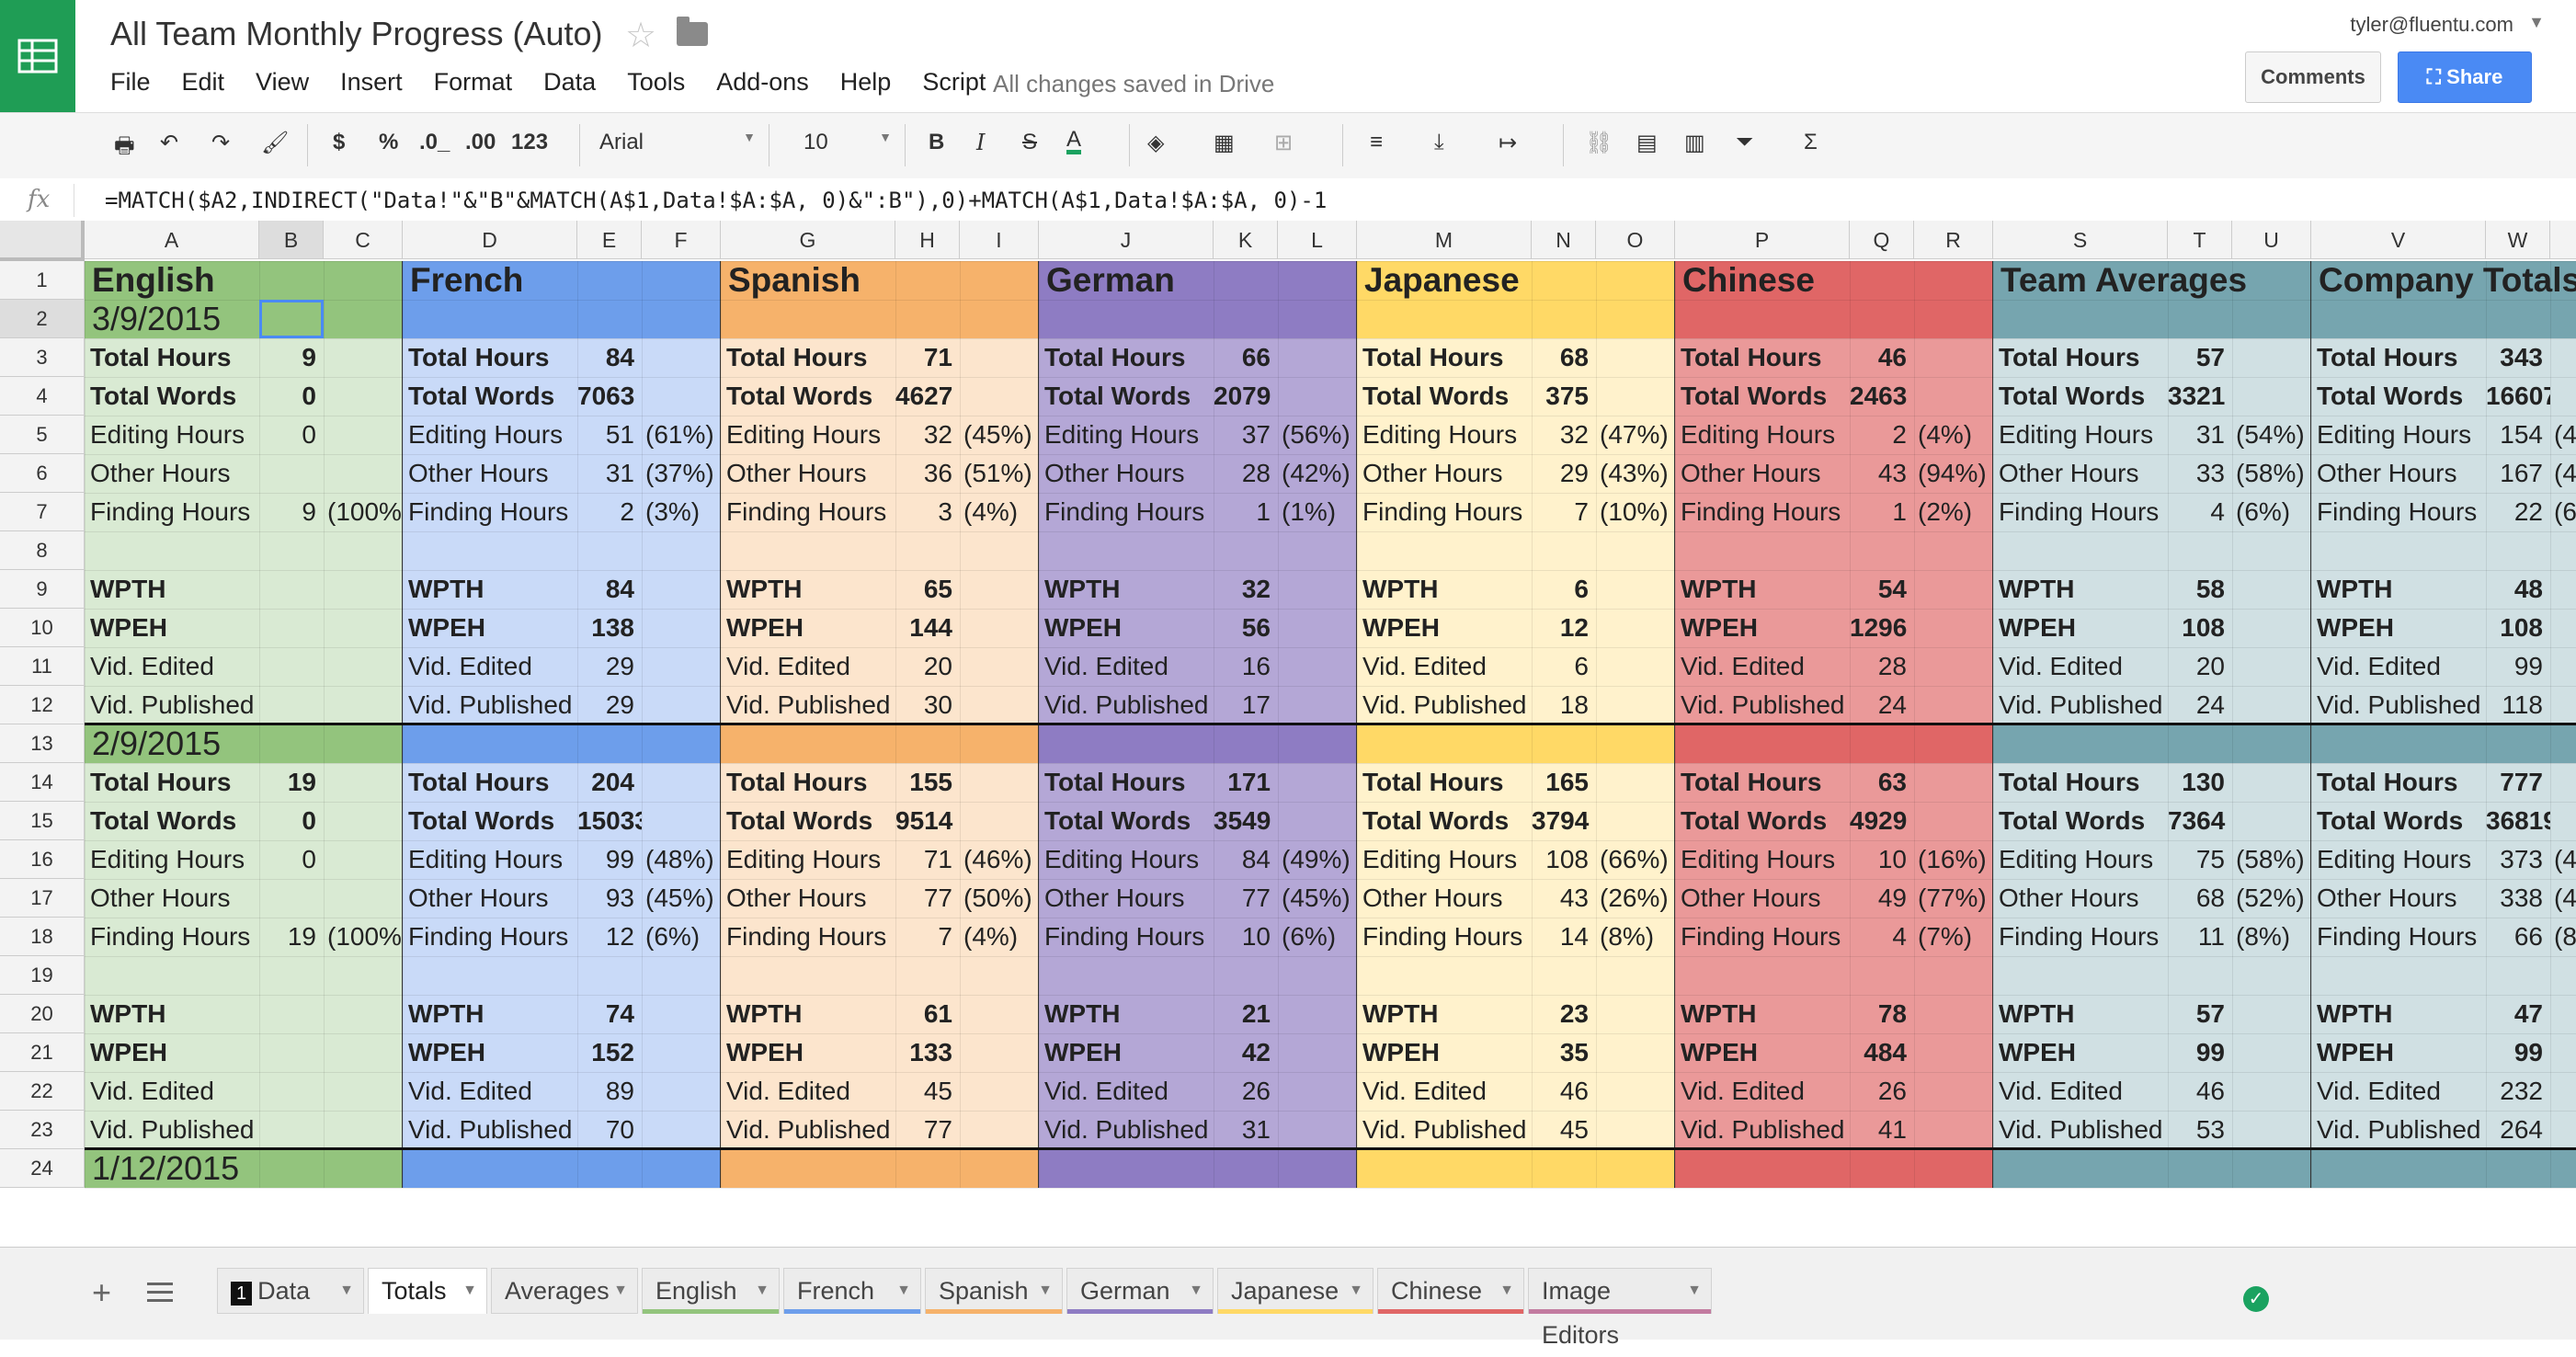 The image size is (2576, 1357). What do you see at coordinates (169, 143) in the screenshot?
I see `undo-icon: ↶` at bounding box center [169, 143].